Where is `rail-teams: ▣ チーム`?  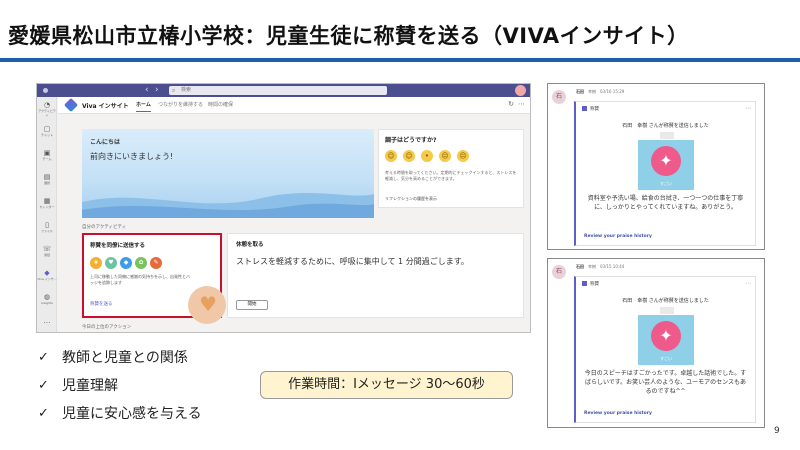
rail-teams: ▣ チーム is located at coordinates (47, 155).